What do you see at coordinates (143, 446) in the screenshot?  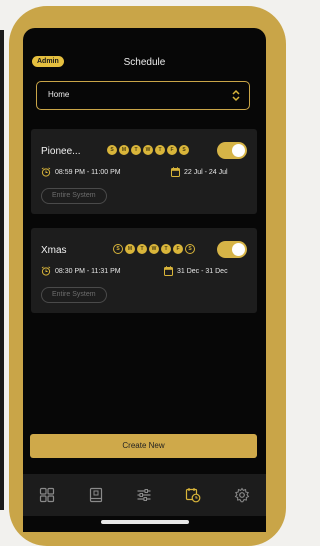 I see `create-new-button: Create New` at bounding box center [143, 446].